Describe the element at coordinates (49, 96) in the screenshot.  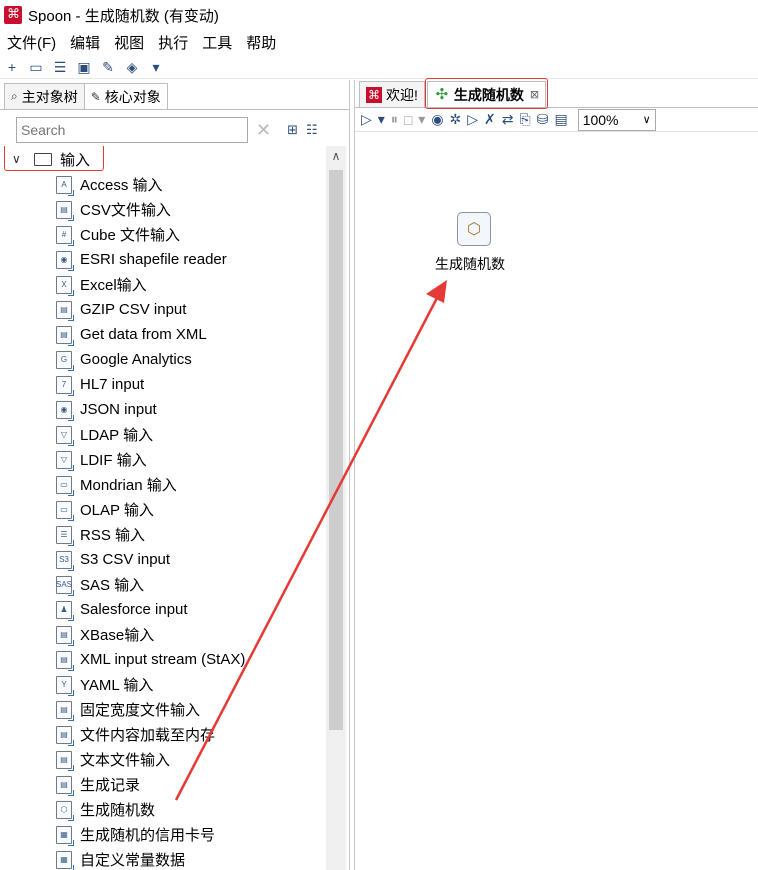
I see `tab-label: 主对象树` at that location.